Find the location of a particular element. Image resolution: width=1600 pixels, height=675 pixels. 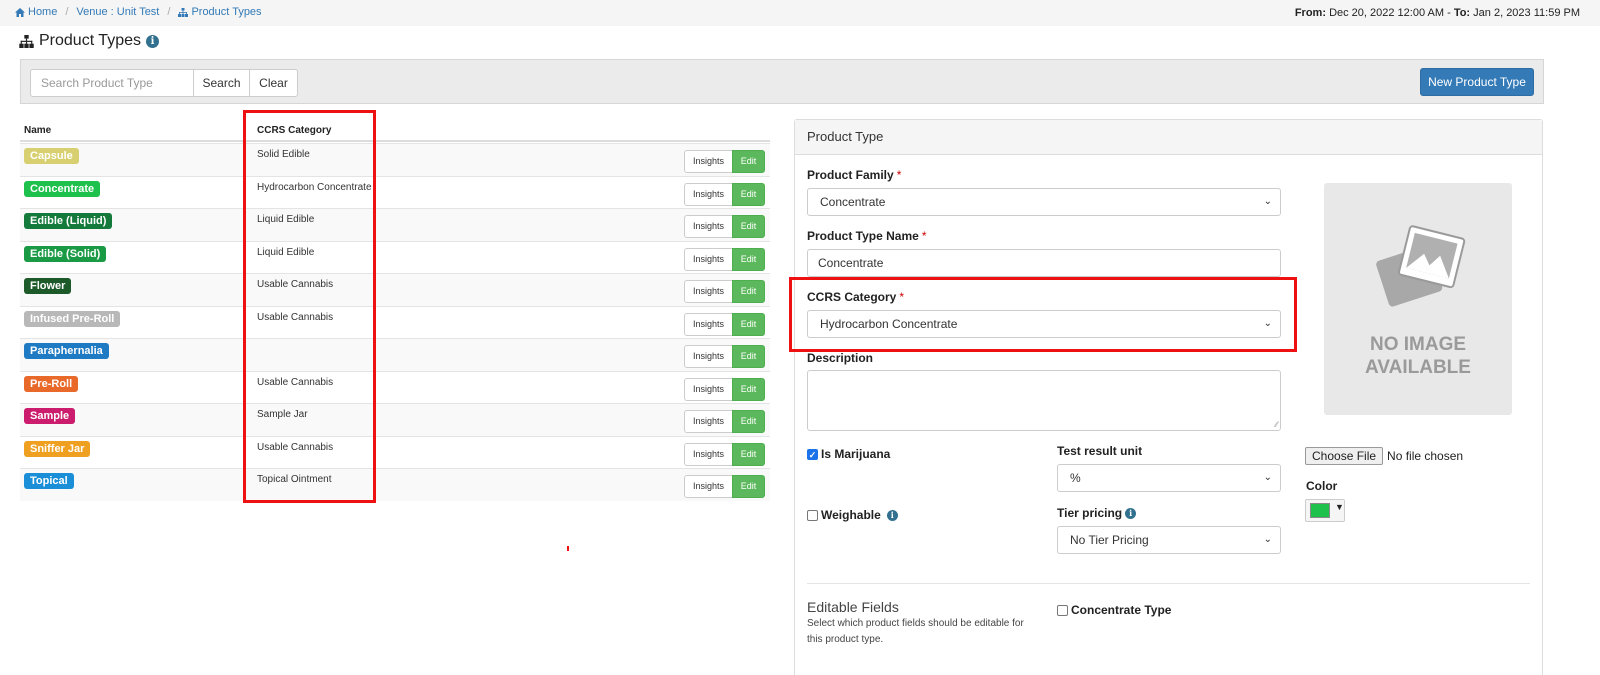

search-input is located at coordinates (112, 83).